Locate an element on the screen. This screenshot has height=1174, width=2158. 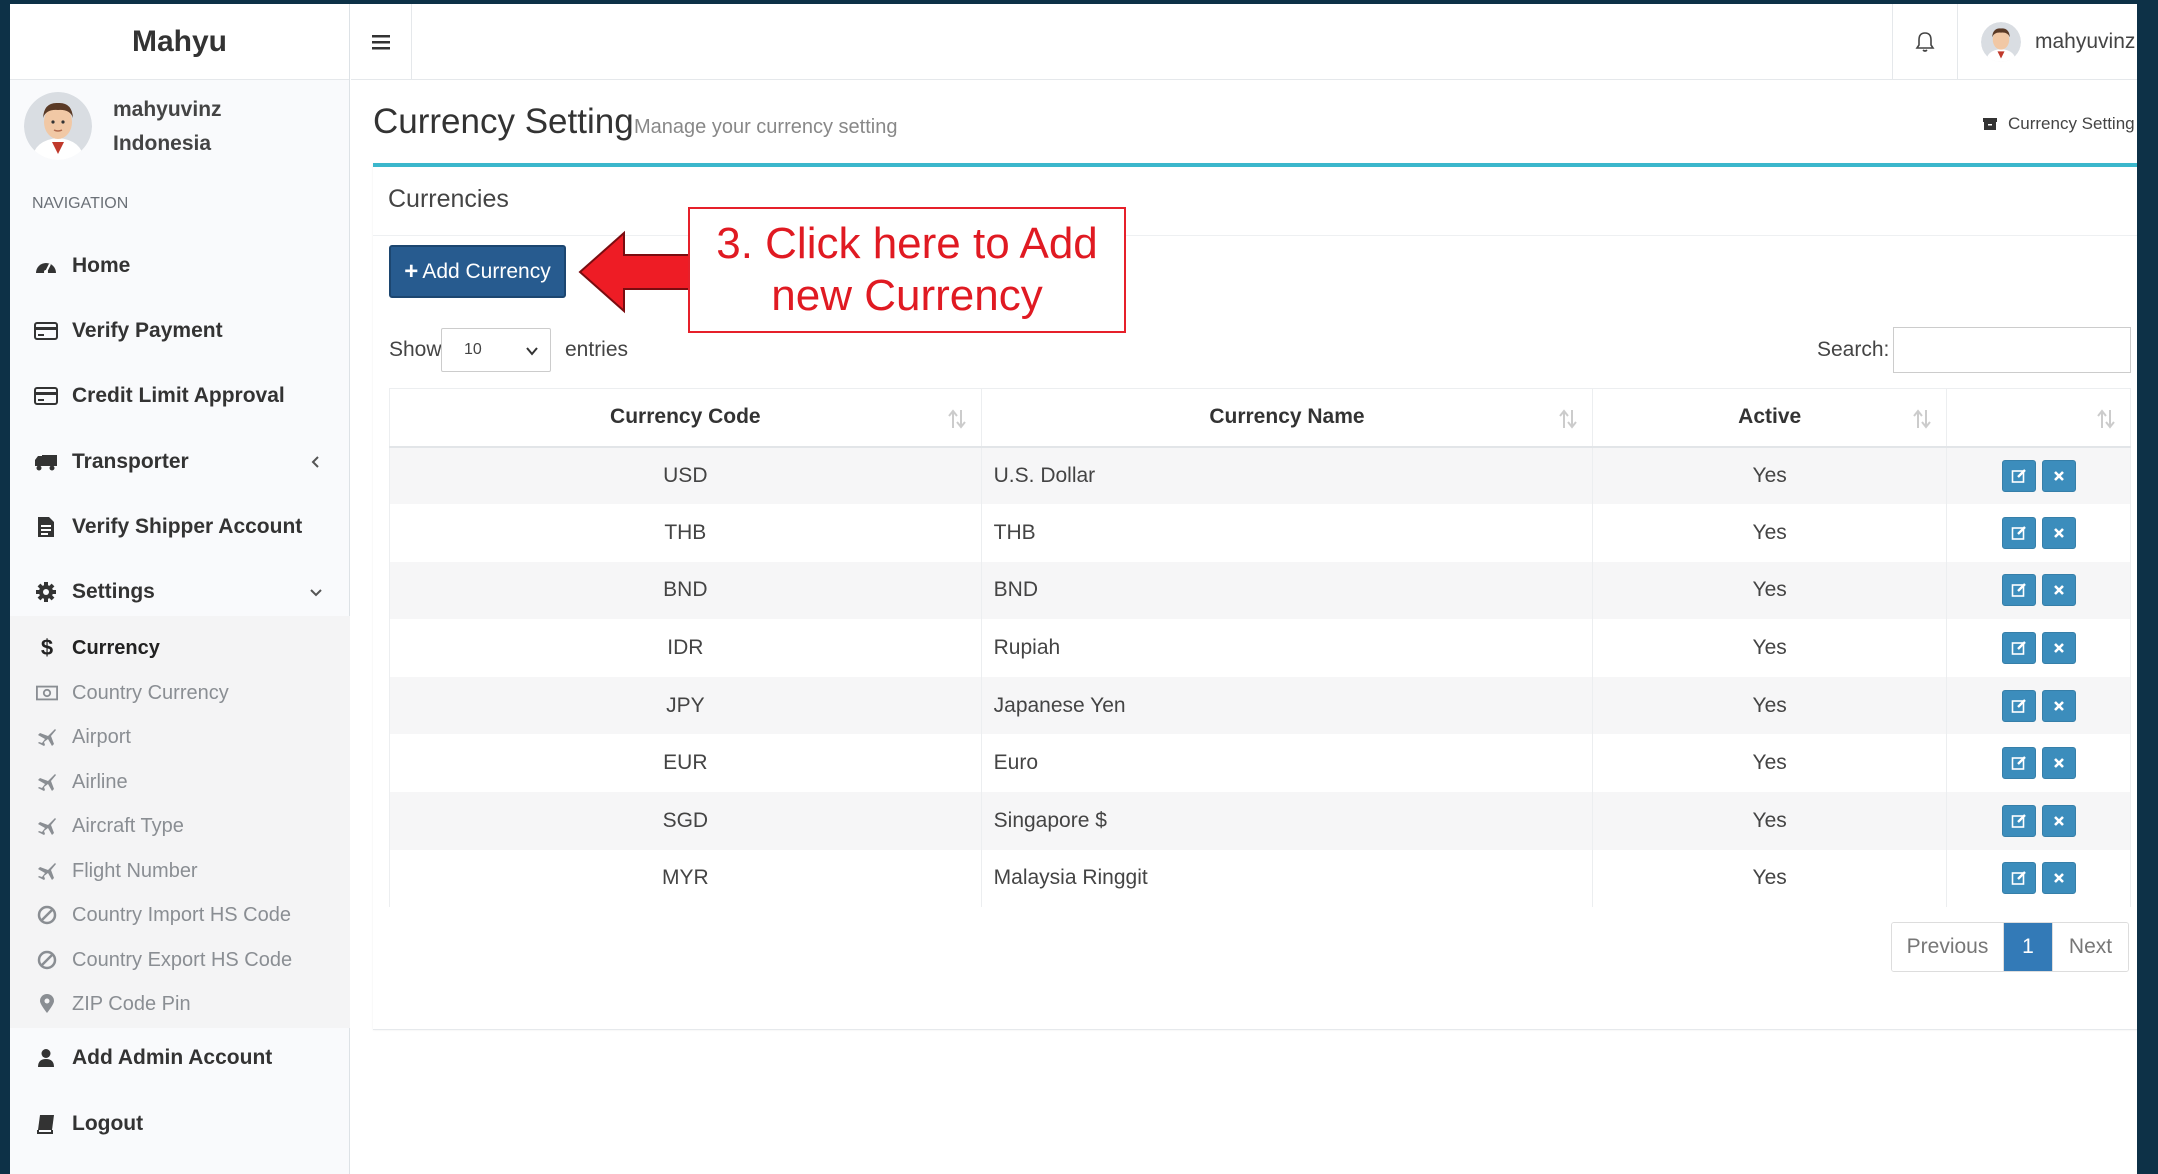
table-row: SGD Singapore $ Yes is located at coordinates (1260, 821).